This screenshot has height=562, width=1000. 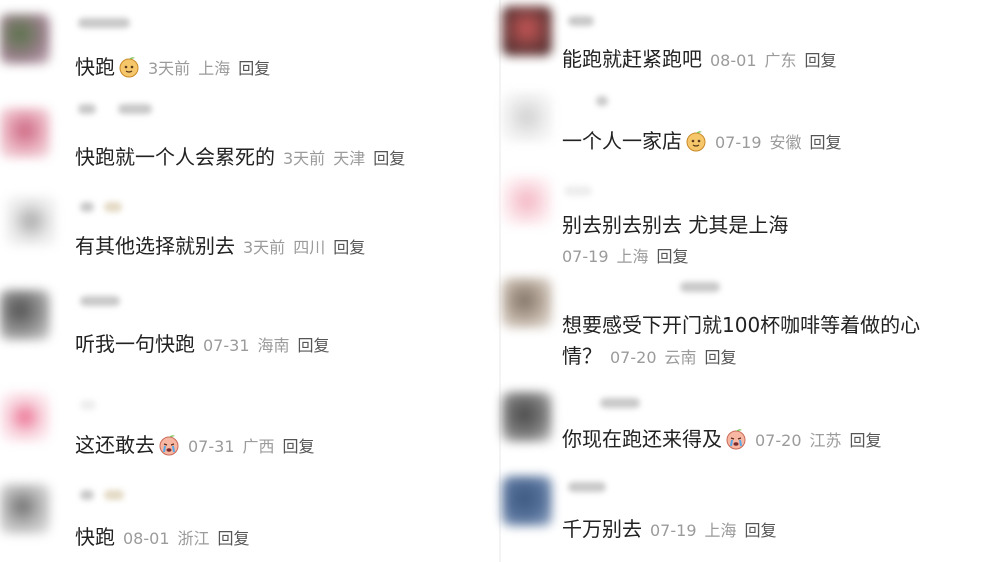 I want to click on comment-content: 一个人一家店 07-19 安徽 回复, so click(x=702, y=142).